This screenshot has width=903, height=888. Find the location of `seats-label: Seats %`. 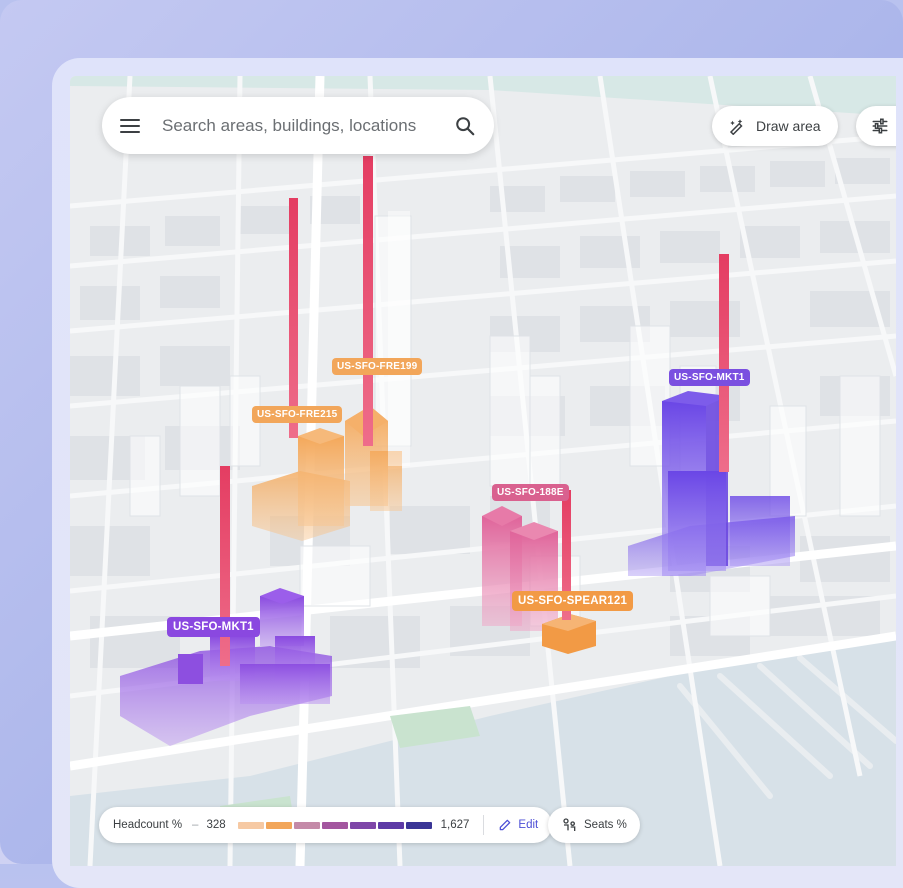

seats-label: Seats % is located at coordinates (605, 825).